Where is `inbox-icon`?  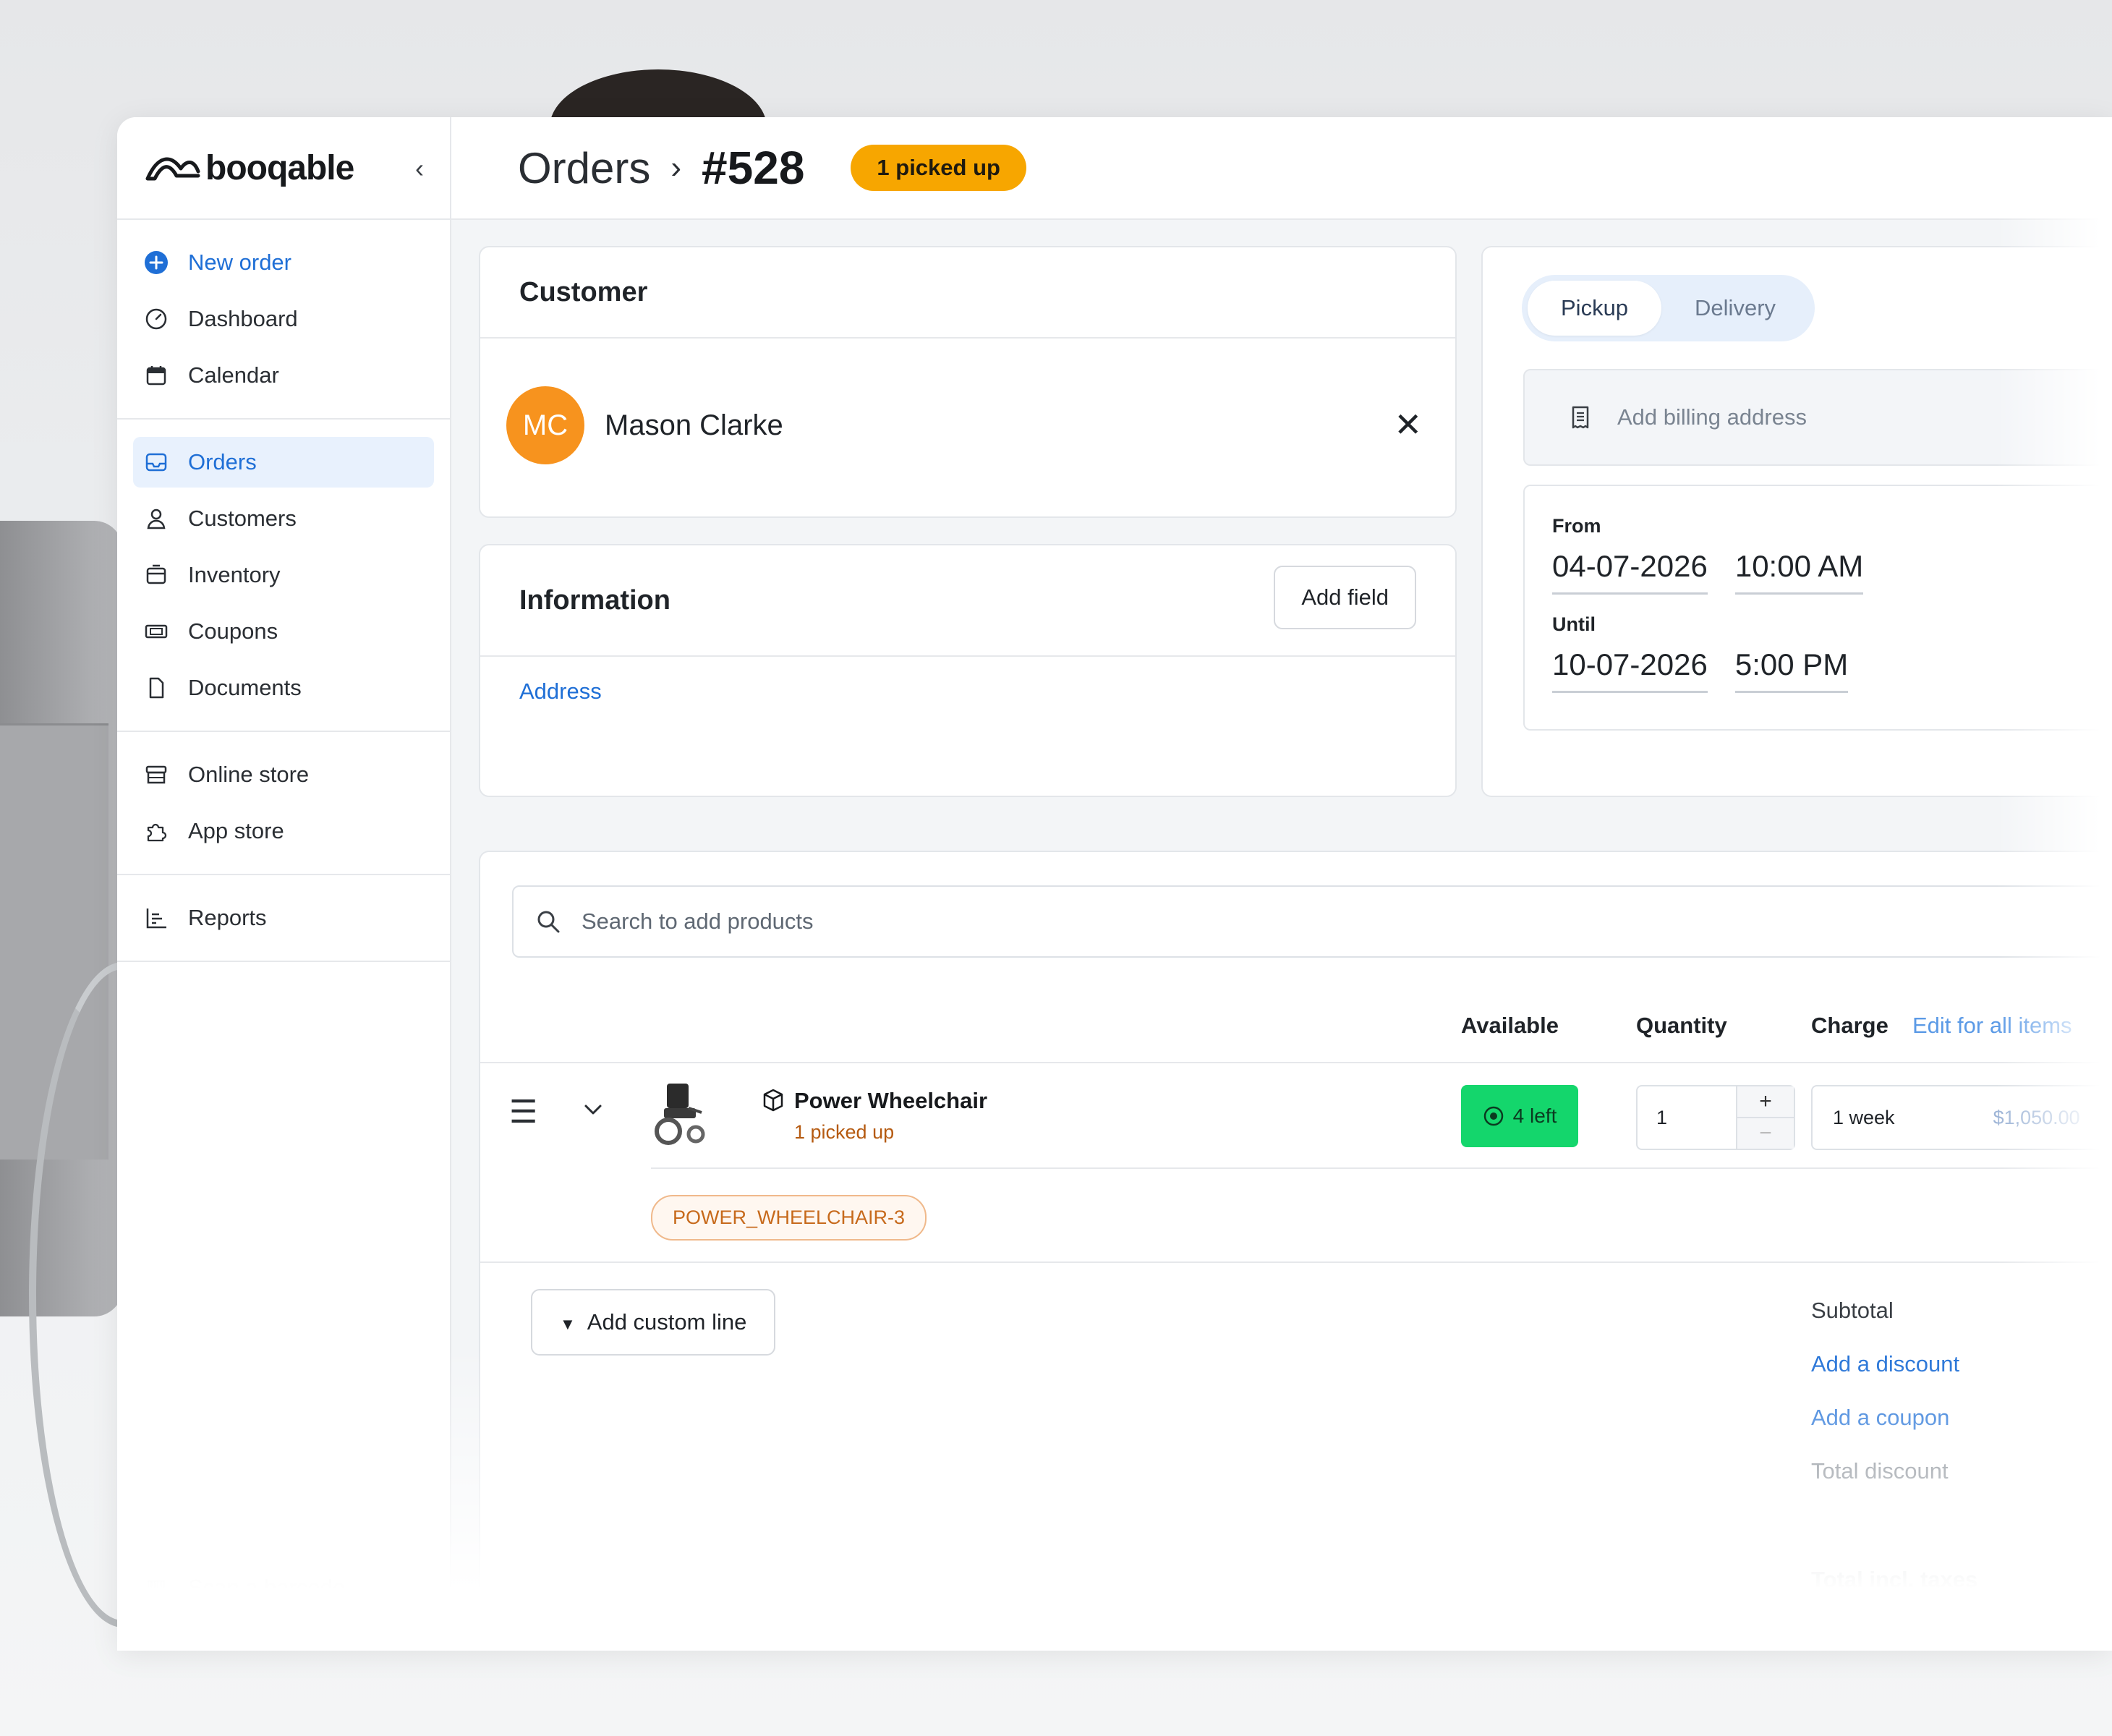 inbox-icon is located at coordinates (156, 462).